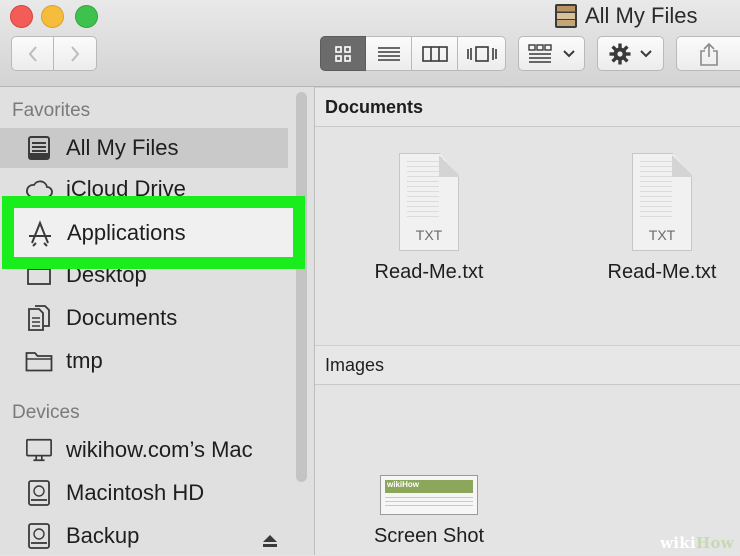  What do you see at coordinates (715, 543) in the screenshot?
I see `watermark-how: How` at bounding box center [715, 543].